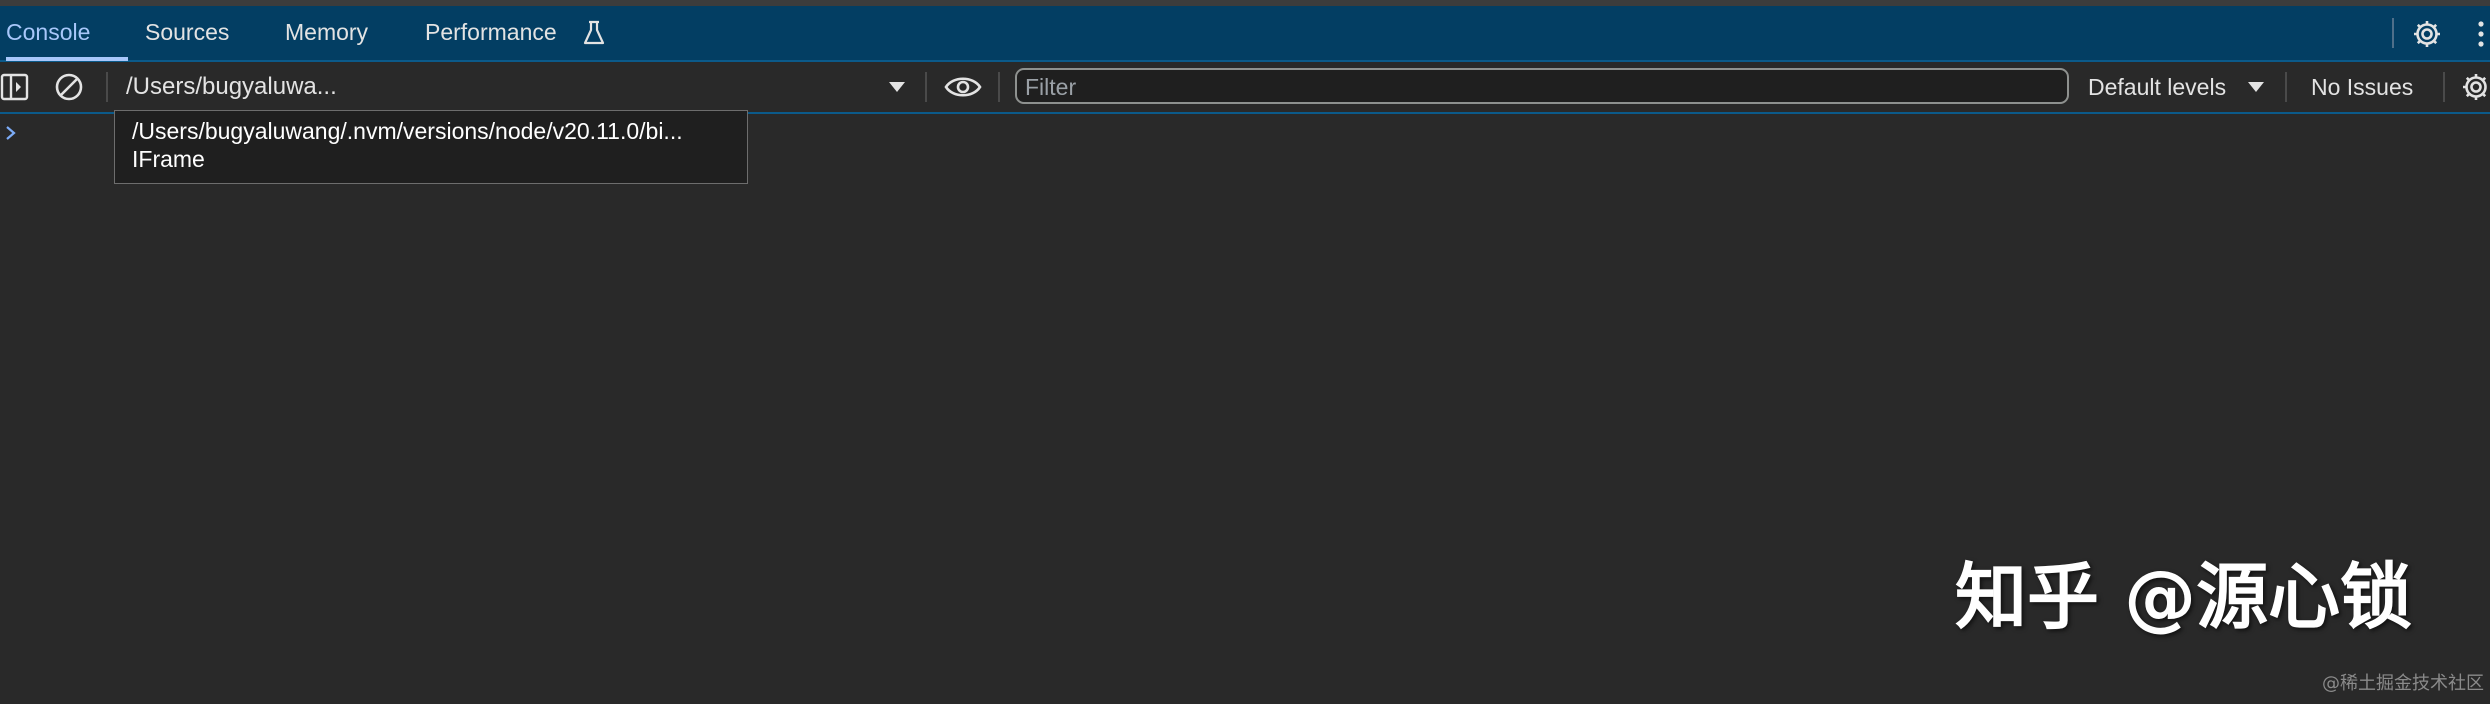 The image size is (2490, 704). I want to click on tabbar-divider, so click(2393, 33).